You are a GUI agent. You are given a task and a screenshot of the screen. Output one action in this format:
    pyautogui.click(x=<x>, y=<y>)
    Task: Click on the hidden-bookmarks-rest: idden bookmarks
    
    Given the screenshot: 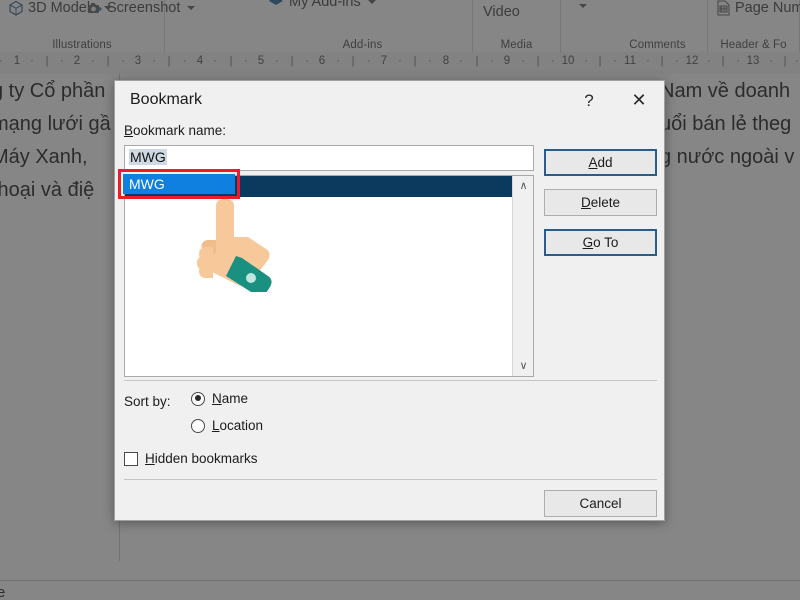 What is the action you would take?
    pyautogui.click(x=206, y=458)
    